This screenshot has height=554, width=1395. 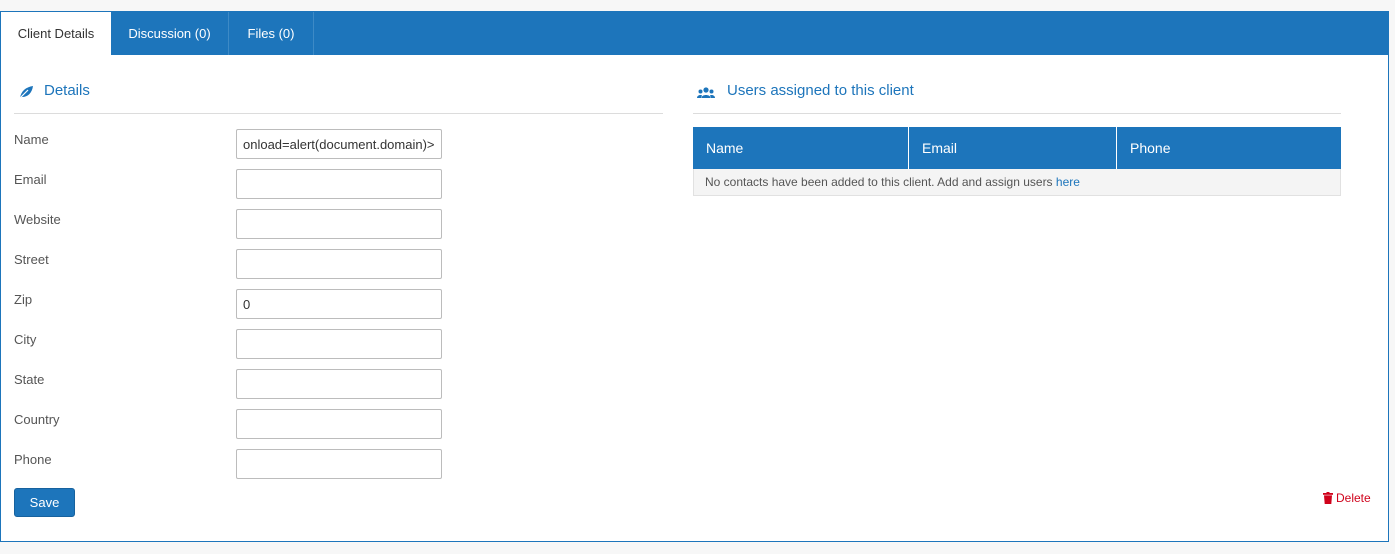 I want to click on city-label: City, so click(x=25, y=339).